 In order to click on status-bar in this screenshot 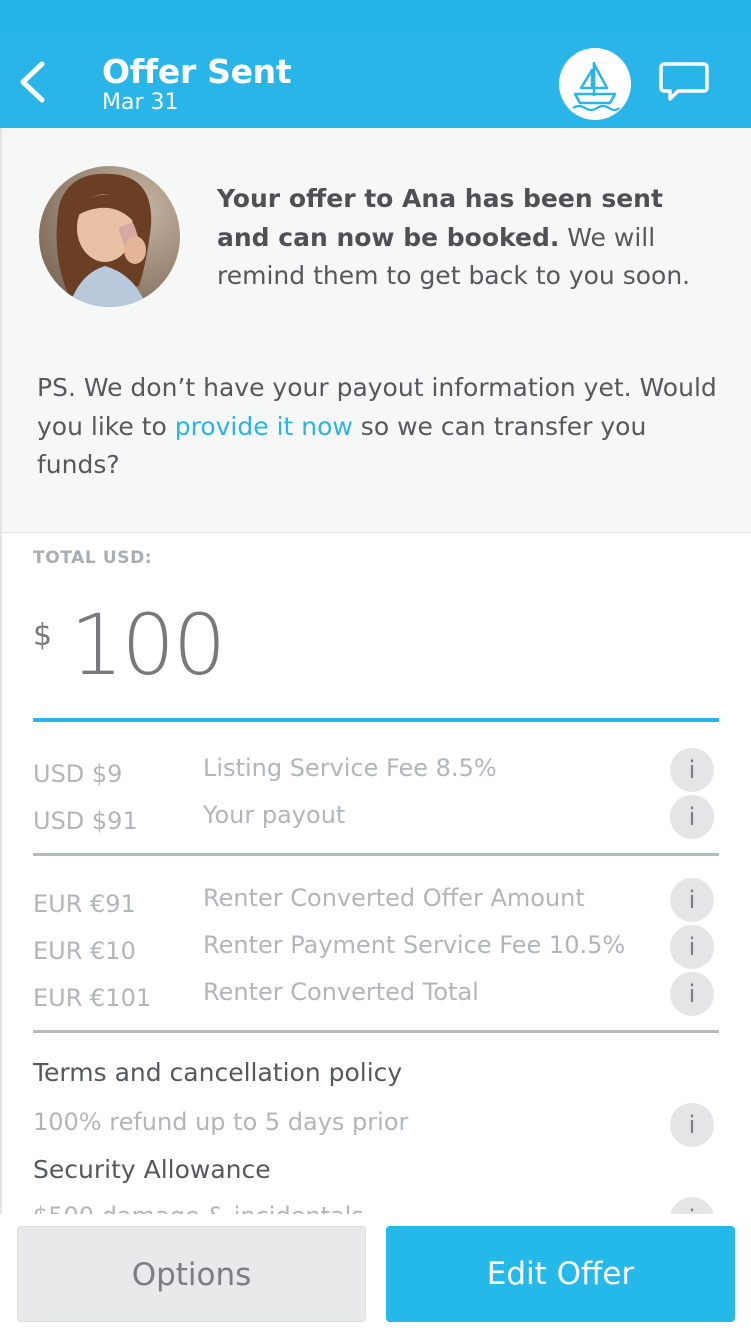, I will do `click(375, 16)`.